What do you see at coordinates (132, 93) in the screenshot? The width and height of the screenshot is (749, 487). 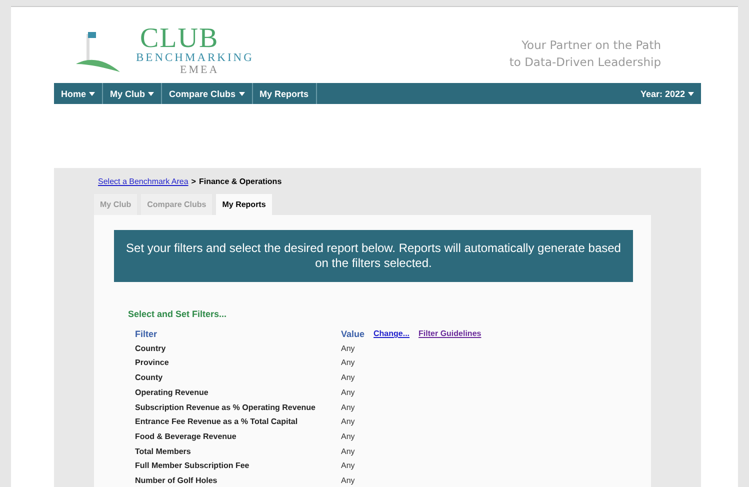 I see `nav-menu-item: My Club` at bounding box center [132, 93].